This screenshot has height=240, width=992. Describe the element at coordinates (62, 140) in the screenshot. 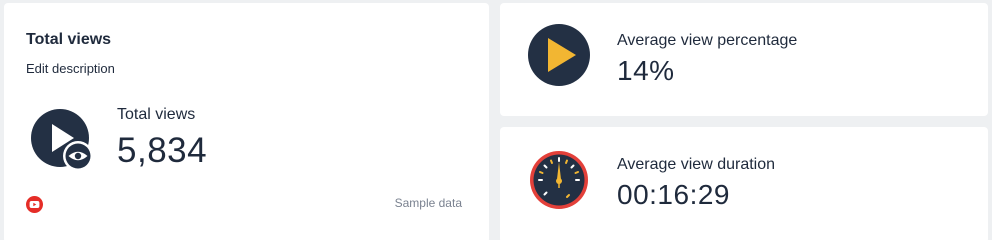

I see `video-views-icon` at that location.